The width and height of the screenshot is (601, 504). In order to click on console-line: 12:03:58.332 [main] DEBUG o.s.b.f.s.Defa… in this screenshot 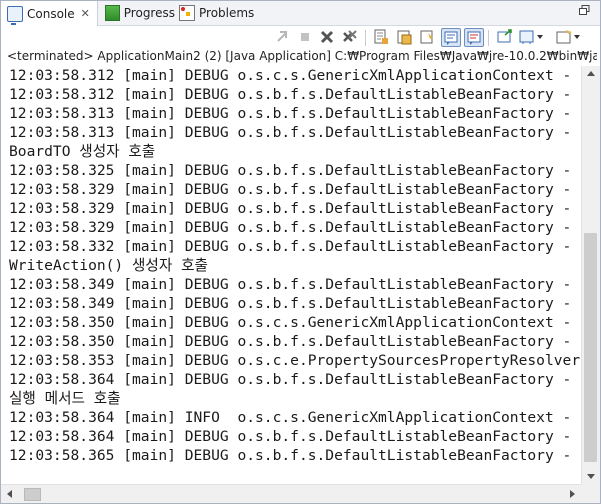, I will do `click(295, 246)`.